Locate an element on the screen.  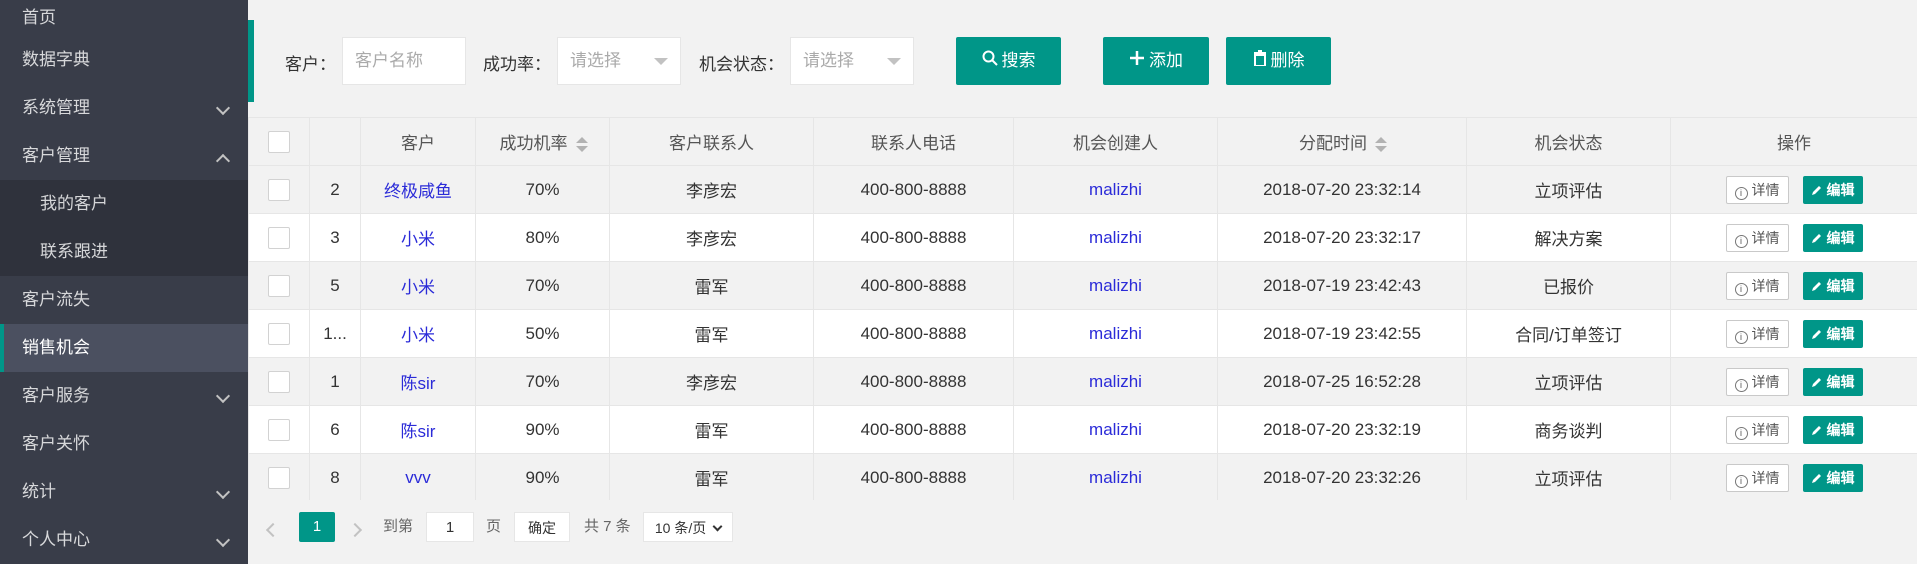
row-status: 已报价 is located at coordinates (1568, 285).